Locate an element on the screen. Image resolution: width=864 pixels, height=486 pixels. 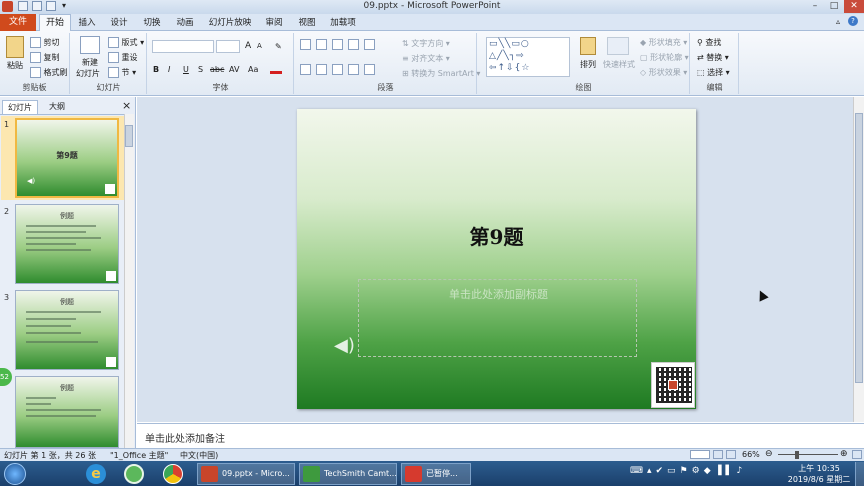
bullets-icon is located at coordinates (305, 44).